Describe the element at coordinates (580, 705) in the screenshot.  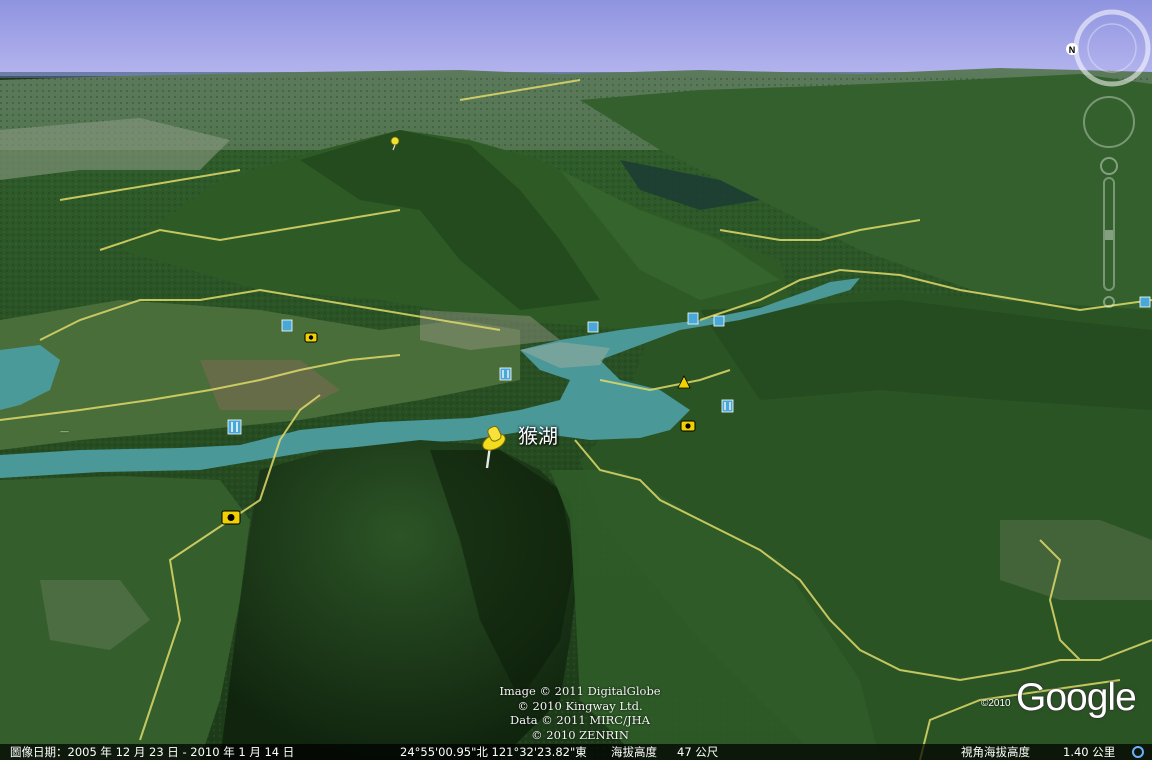
I see `attribution-line: © 2010 Kingway Ltd.` at that location.